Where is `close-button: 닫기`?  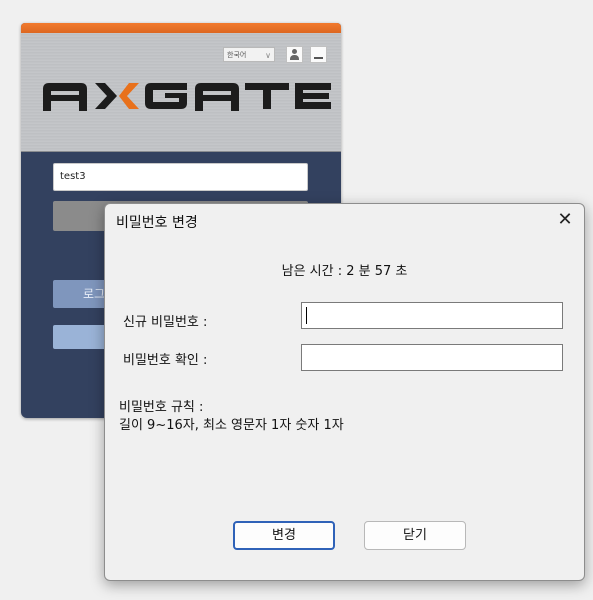
close-button: 닫기 is located at coordinates (415, 535).